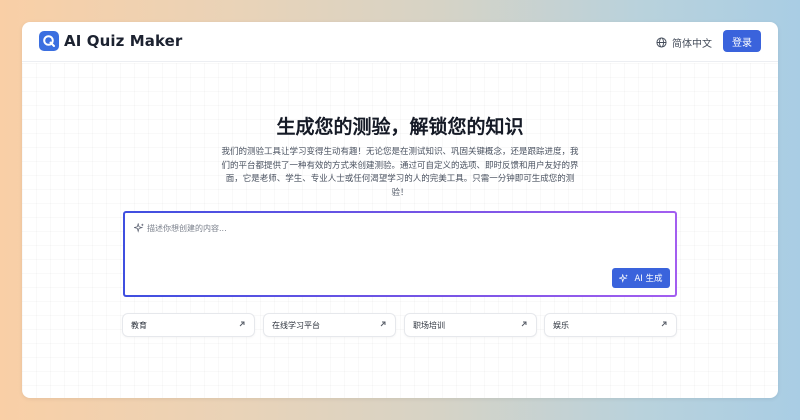  Describe the element at coordinates (329, 325) in the screenshot. I see `category-chip-online-learning: 在线学习平台` at that location.